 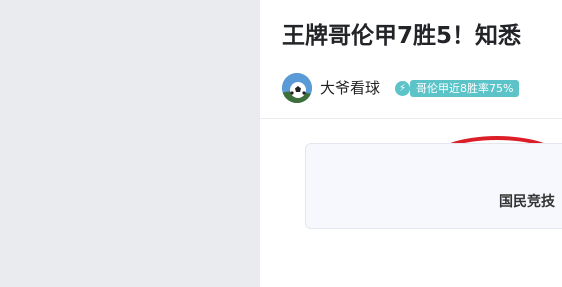 I want to click on lightning-icon: ⚡, so click(x=402, y=88).